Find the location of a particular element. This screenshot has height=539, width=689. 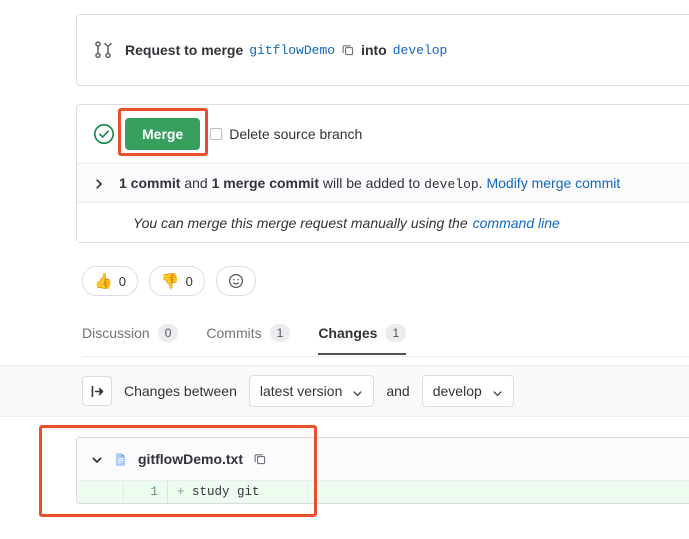

file-diff-card: gitflowDemo.txt 1 + study git is located at coordinates (382, 470).